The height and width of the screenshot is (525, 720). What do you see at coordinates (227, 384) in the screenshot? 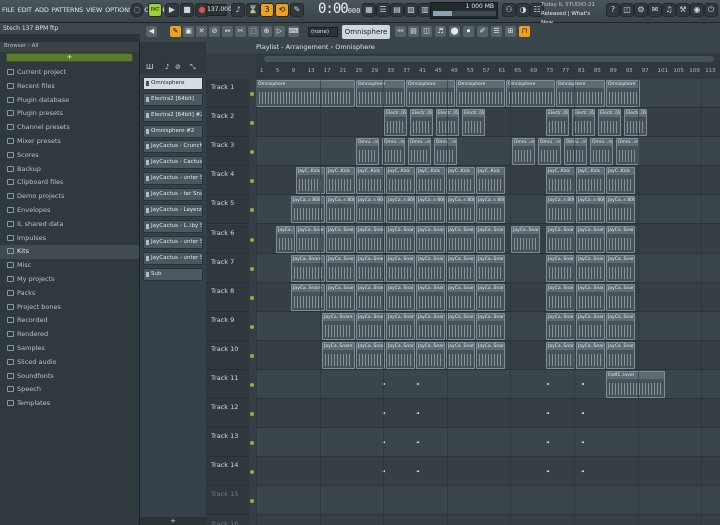
I see `track-header: Track 11` at bounding box center [227, 384].